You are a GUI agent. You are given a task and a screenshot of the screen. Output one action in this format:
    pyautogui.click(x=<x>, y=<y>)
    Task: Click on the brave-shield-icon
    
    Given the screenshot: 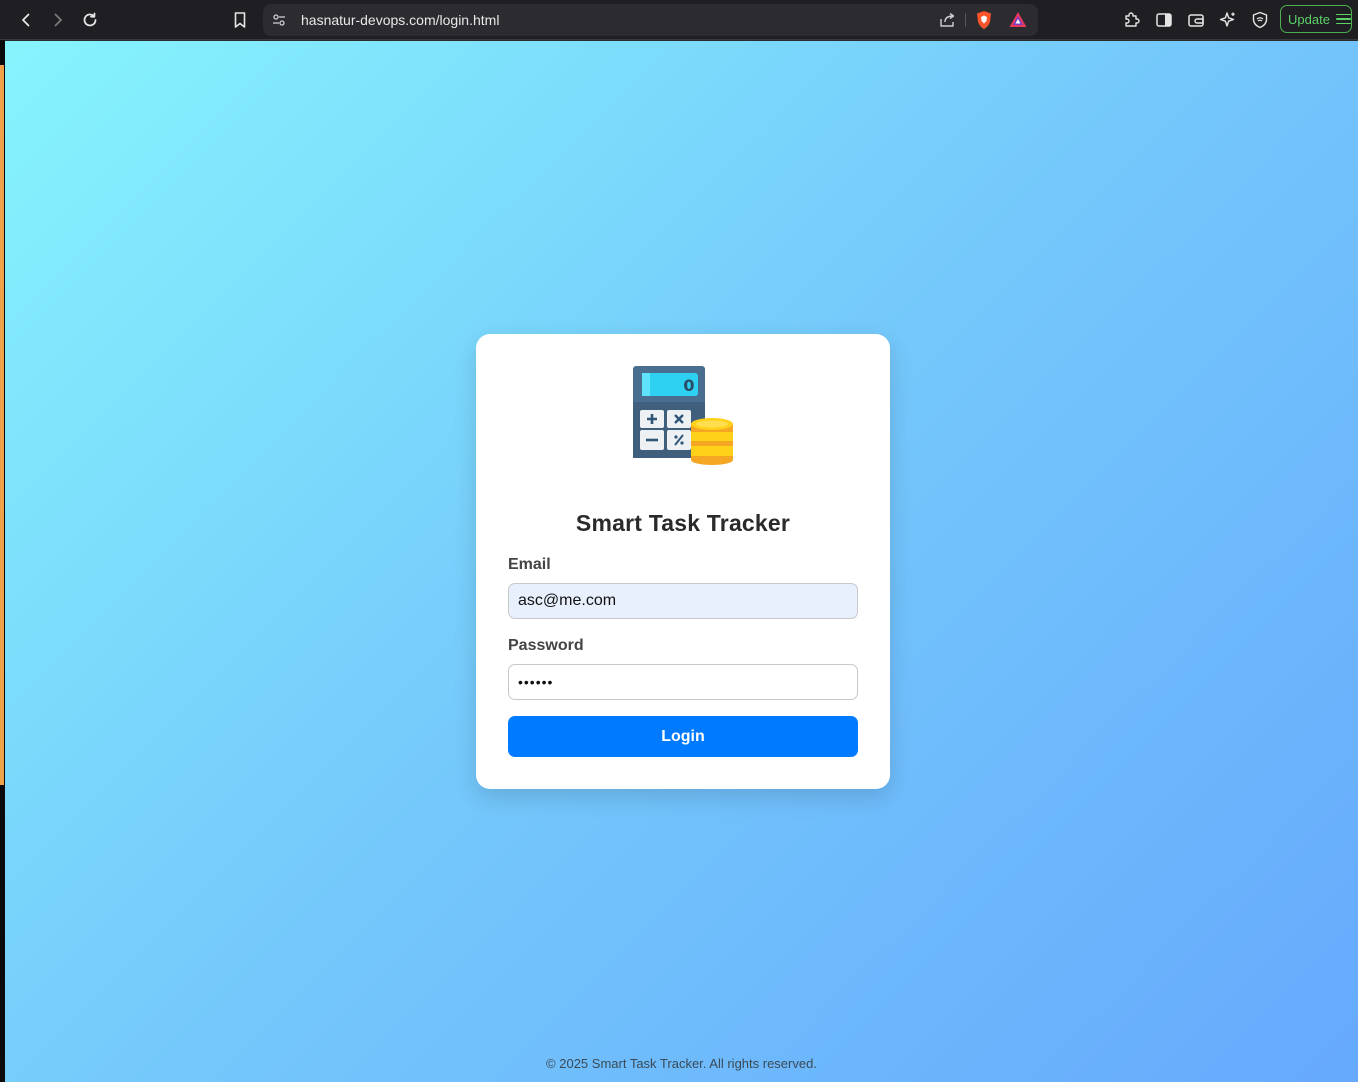 What is the action you would take?
    pyautogui.click(x=984, y=20)
    